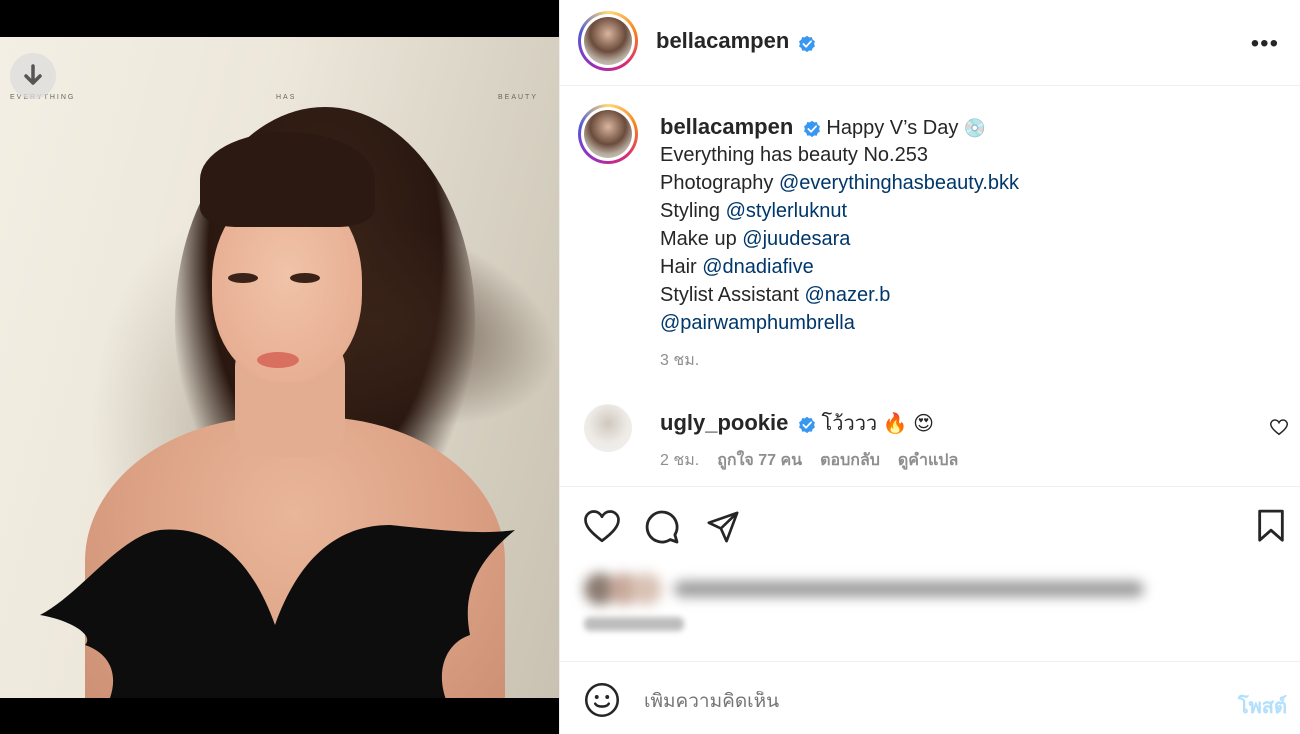  I want to click on heart-icon, so click(602, 526).